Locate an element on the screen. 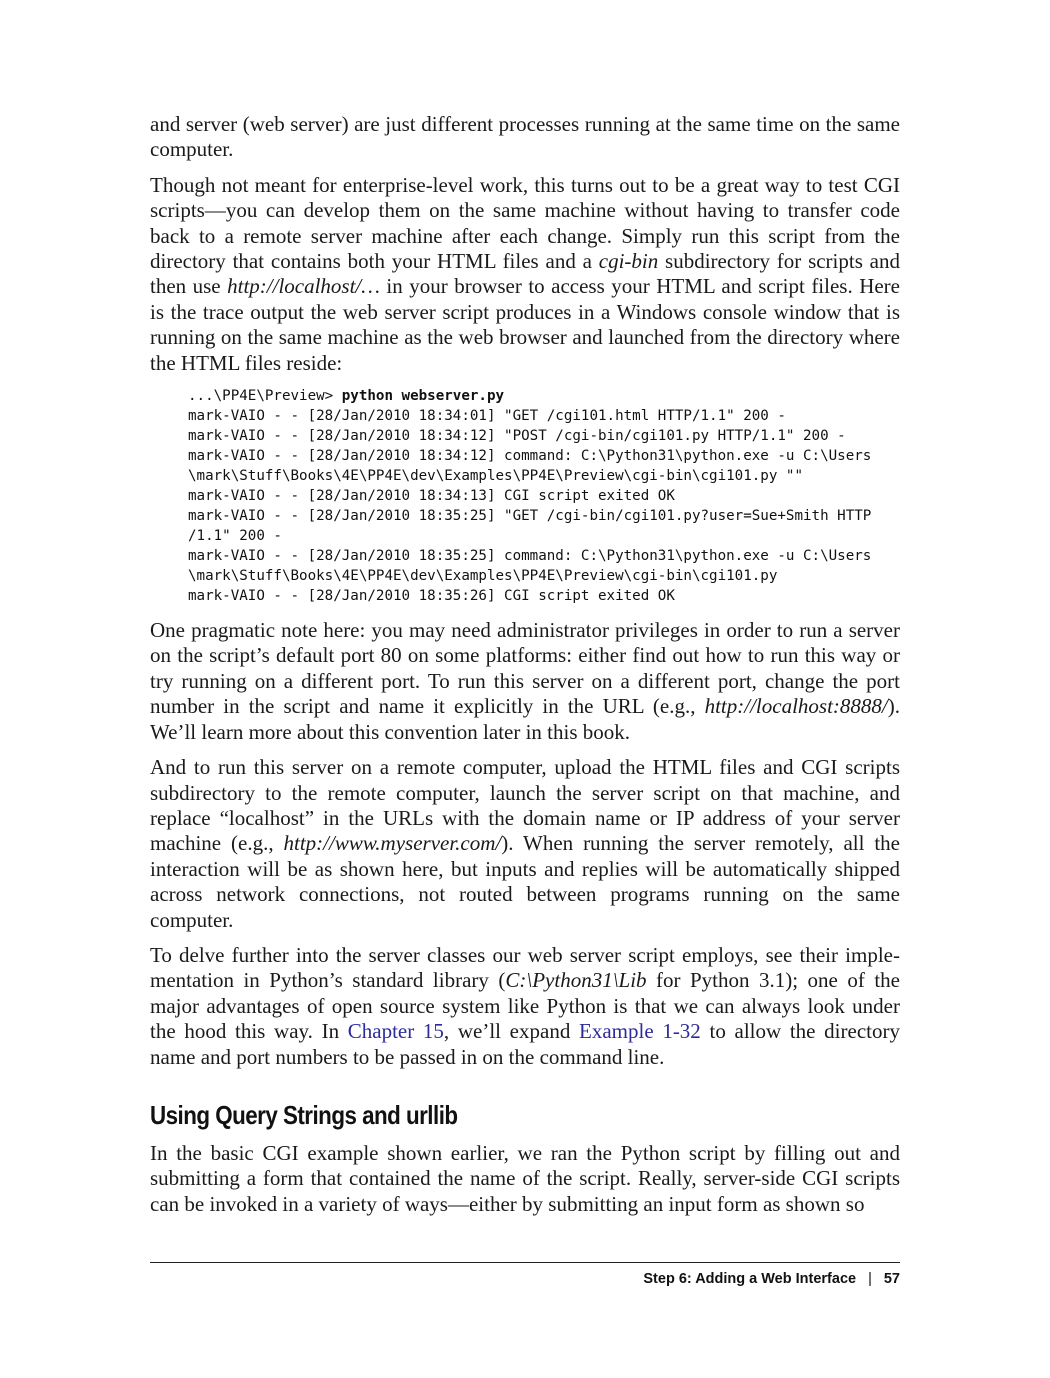 Image resolution: width=1050 pixels, height=1378 pixels. console-prompt: ...\PP4E\Preview> is located at coordinates (265, 396).